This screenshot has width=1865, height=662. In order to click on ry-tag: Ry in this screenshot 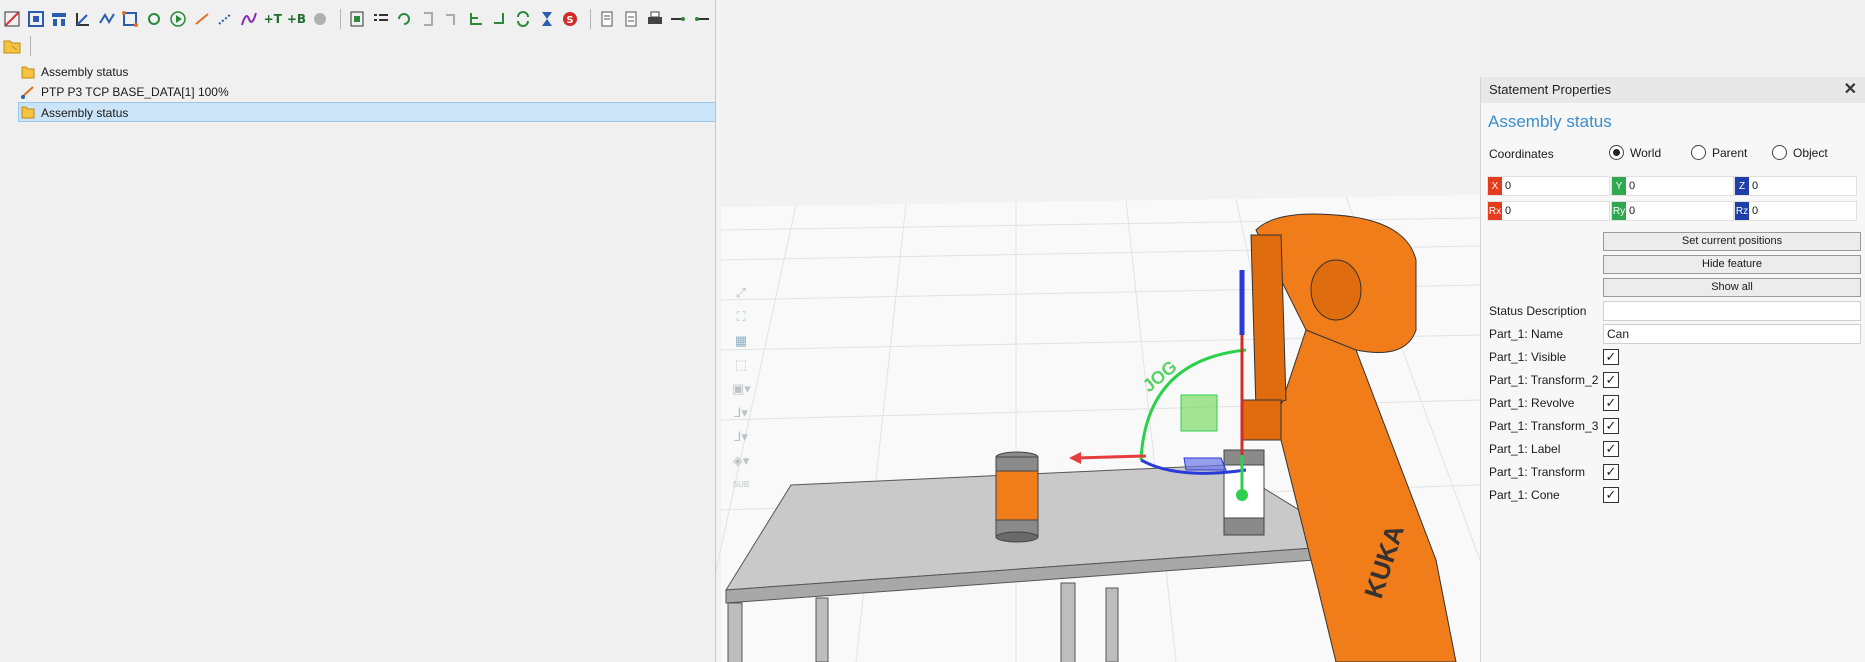, I will do `click(1619, 211)`.